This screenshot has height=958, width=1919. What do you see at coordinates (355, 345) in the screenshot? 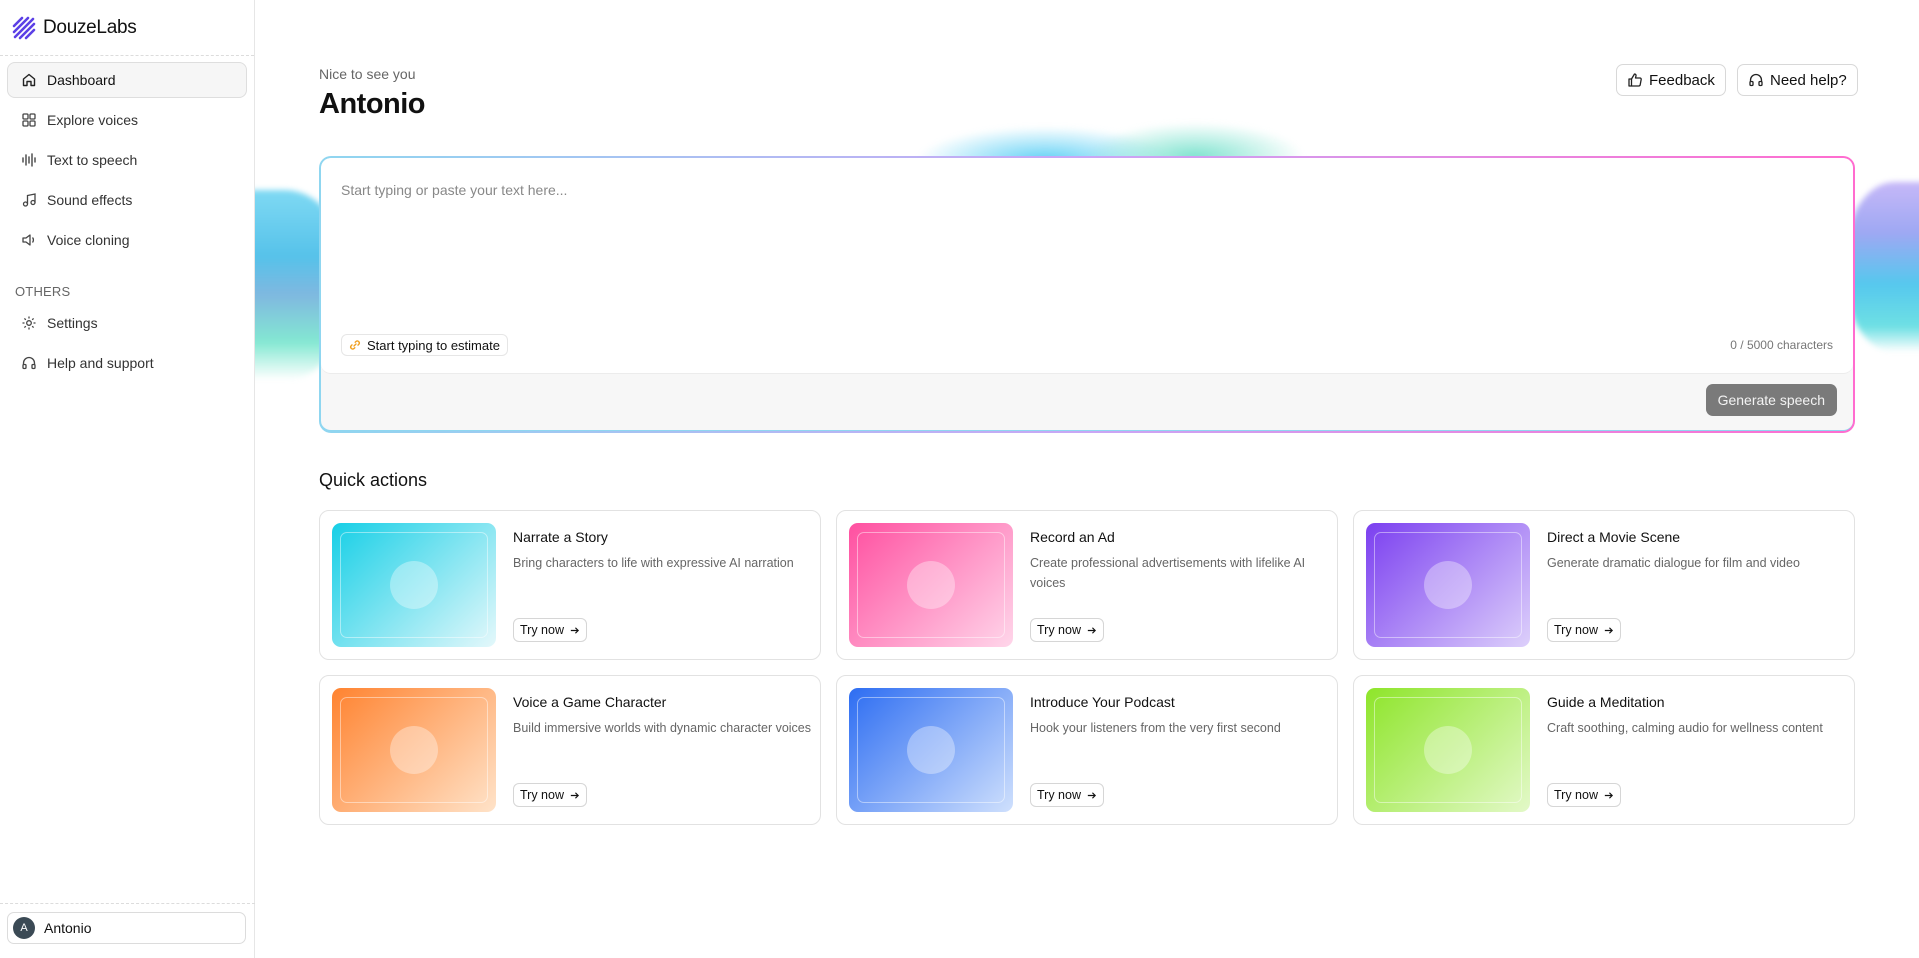
I see `link-icon` at bounding box center [355, 345].